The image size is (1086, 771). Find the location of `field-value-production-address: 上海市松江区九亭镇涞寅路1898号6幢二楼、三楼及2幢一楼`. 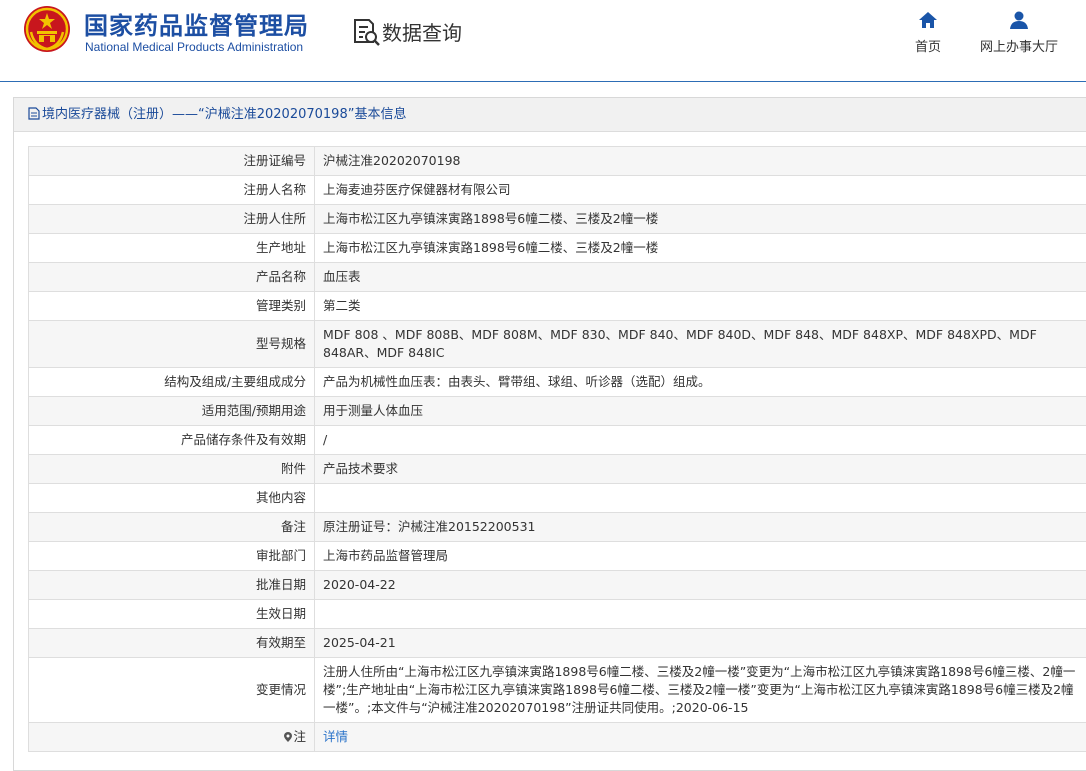

field-value-production-address: 上海市松江区九亭镇涞寅路1898号6幢二楼、三楼及2幢一楼 is located at coordinates (700, 248).